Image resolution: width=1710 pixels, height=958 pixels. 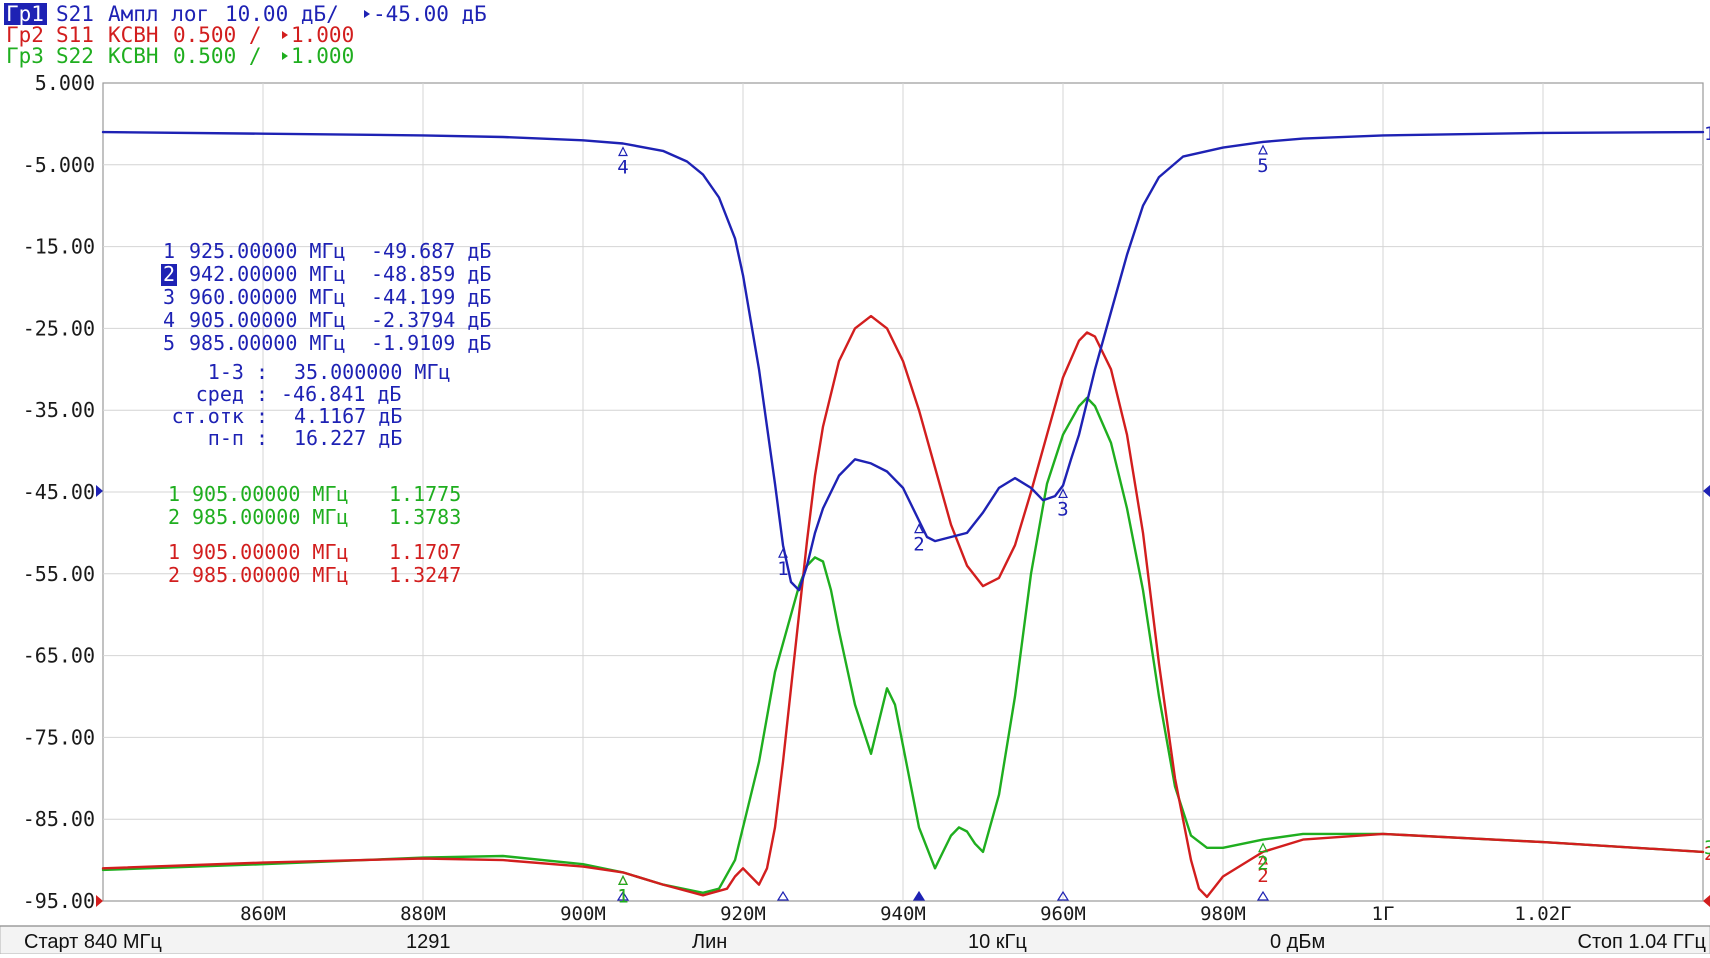 What do you see at coordinates (65, 83) in the screenshot?
I see `y-tick-label: 5.000` at bounding box center [65, 83].